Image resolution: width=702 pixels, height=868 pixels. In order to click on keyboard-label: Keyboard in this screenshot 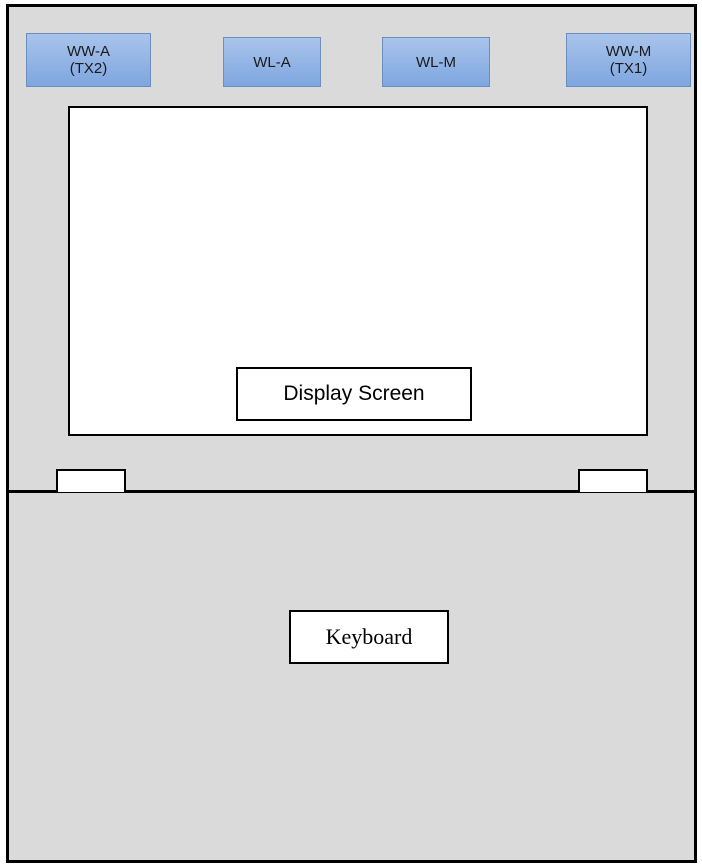, I will do `click(369, 637)`.